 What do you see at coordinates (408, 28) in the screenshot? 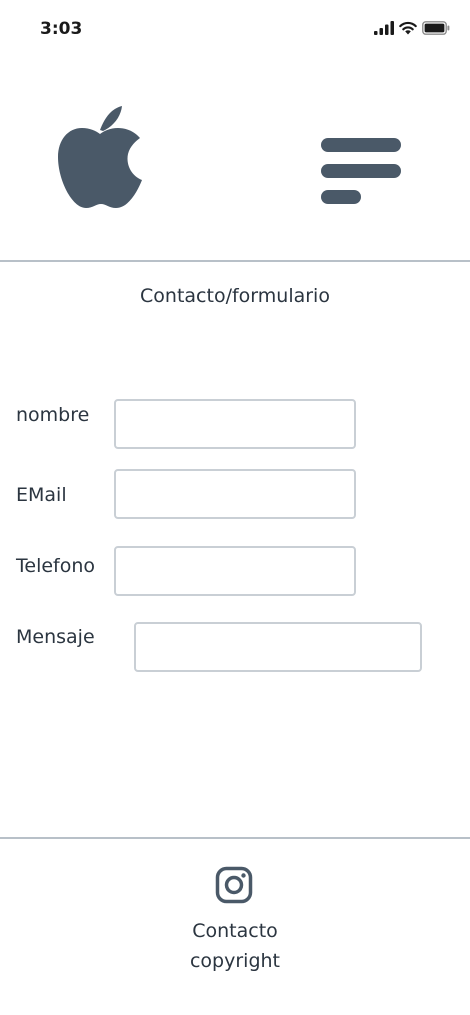
I see `wifi-icon` at bounding box center [408, 28].